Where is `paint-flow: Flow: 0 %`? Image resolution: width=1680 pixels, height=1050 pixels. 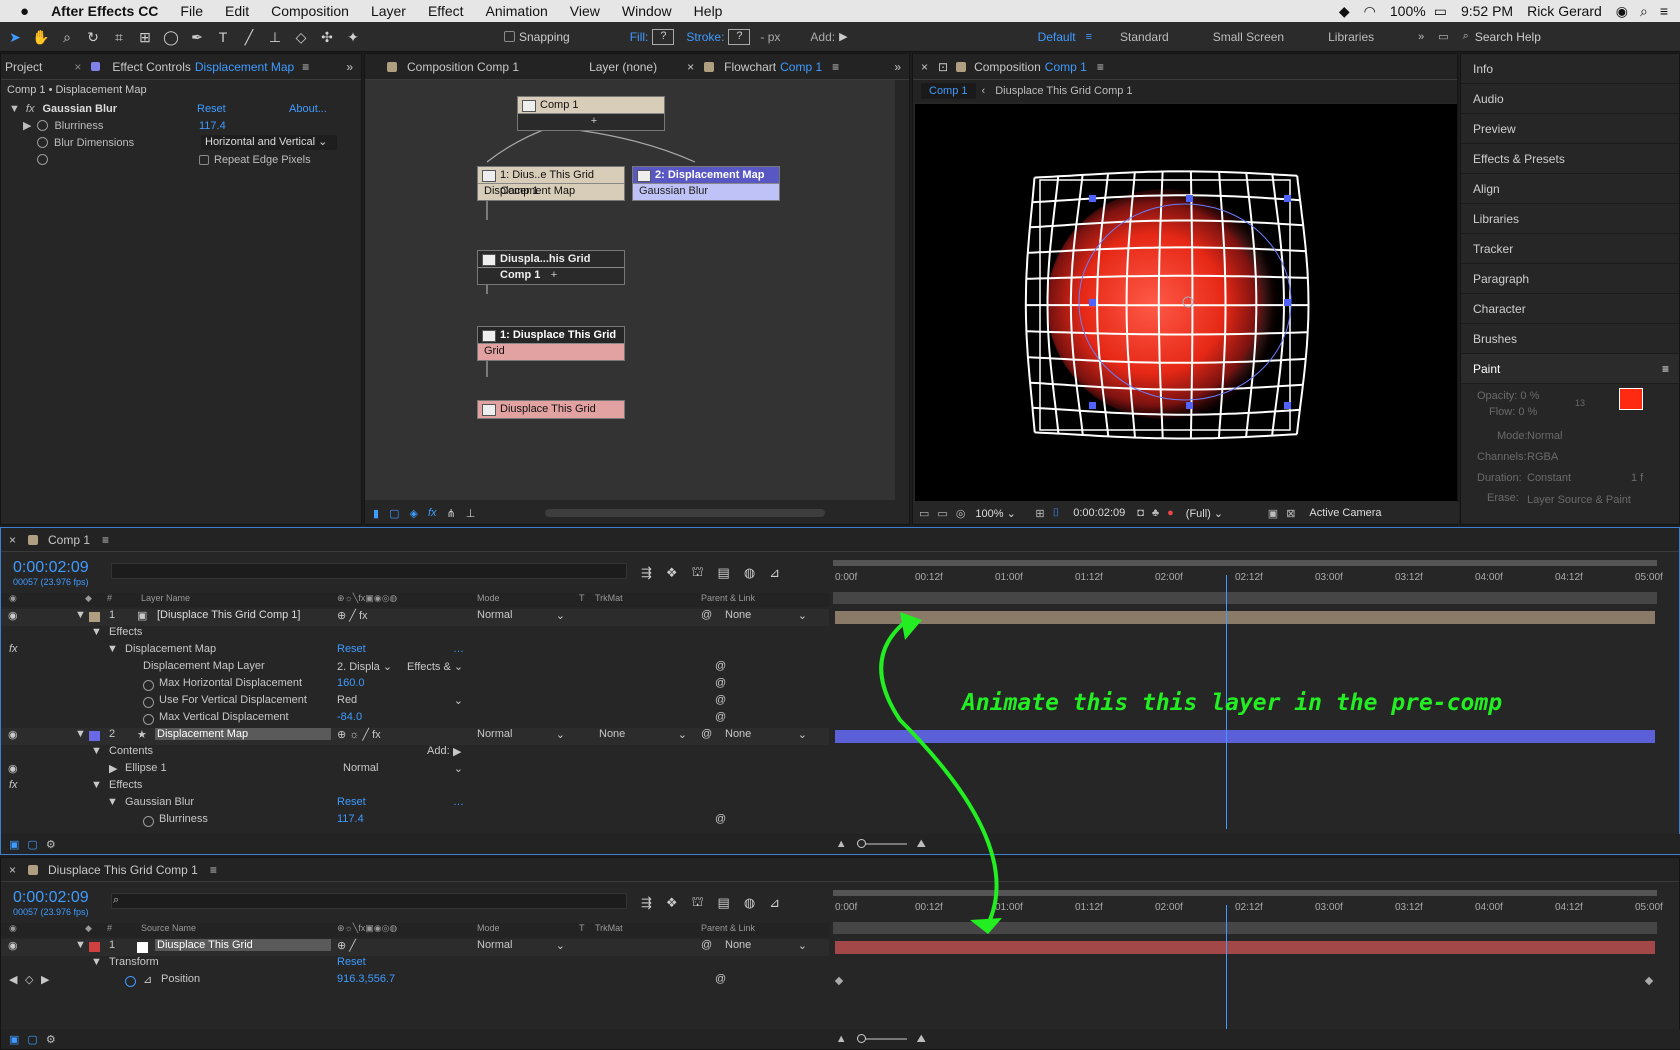 paint-flow: Flow: 0 % is located at coordinates (1513, 412).